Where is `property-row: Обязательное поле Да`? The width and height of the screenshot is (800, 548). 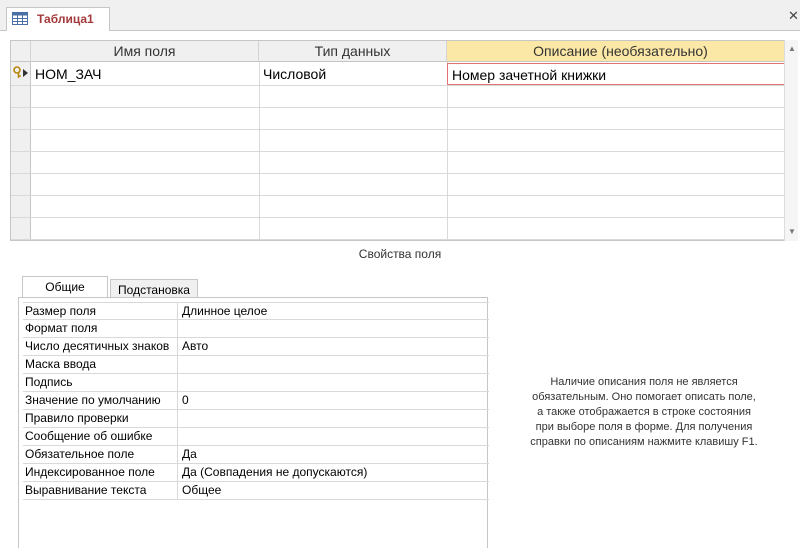
property-row: Обязательное поле Да is located at coordinates (256, 455).